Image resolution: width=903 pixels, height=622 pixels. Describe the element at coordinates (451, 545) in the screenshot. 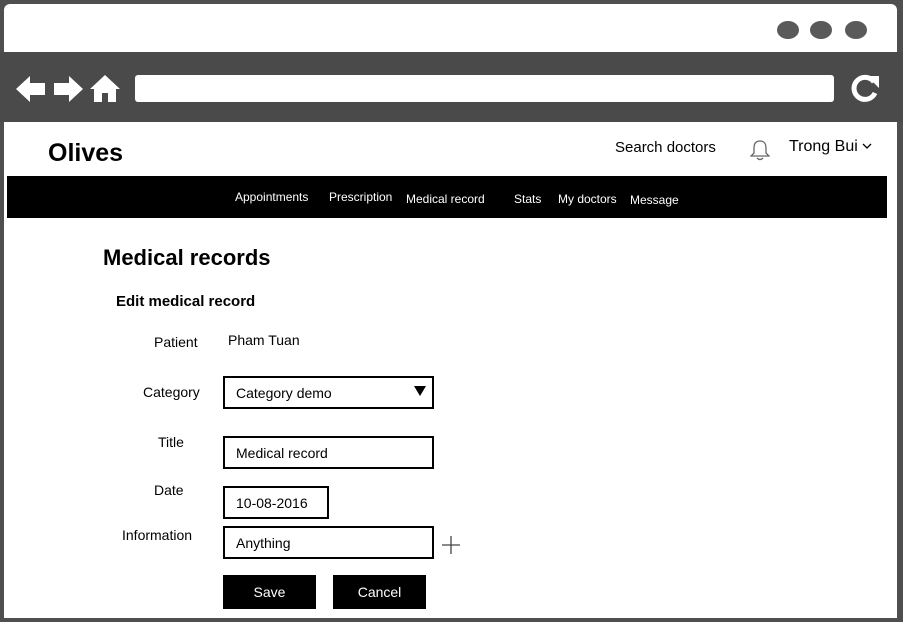

I see `plus-icon` at that location.